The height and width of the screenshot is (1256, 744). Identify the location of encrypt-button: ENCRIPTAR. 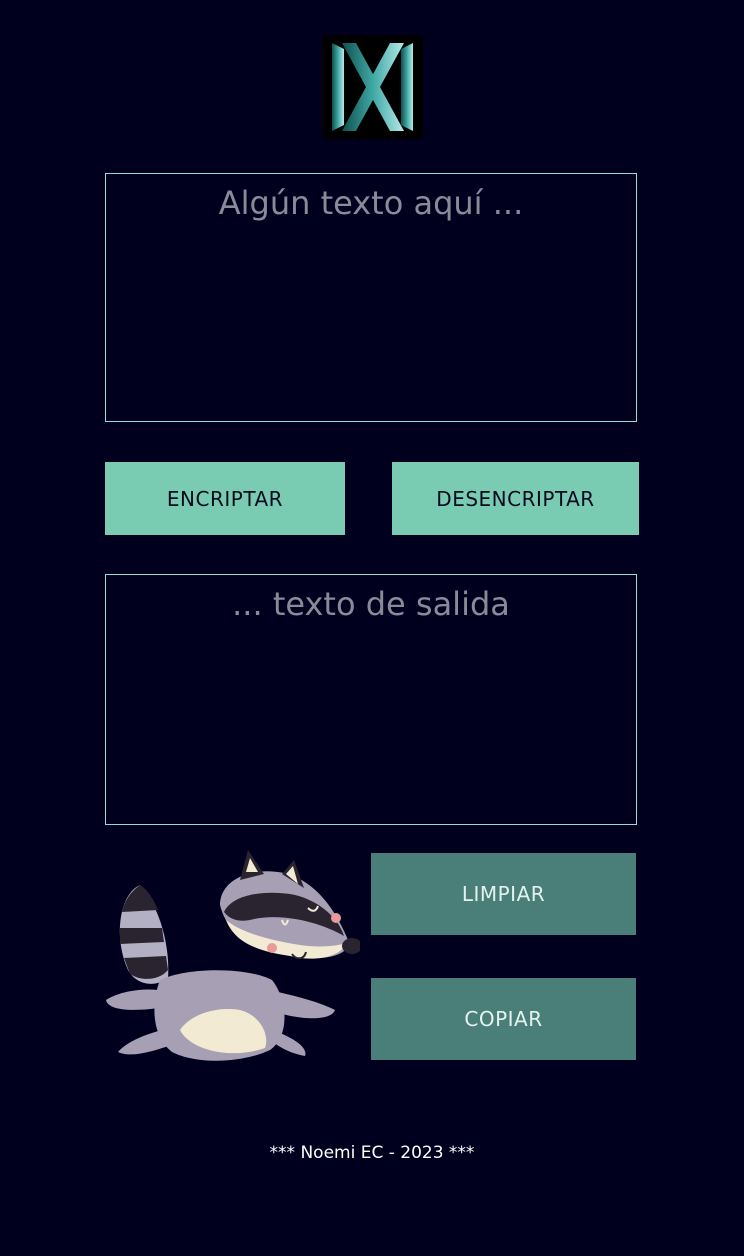
(225, 498).